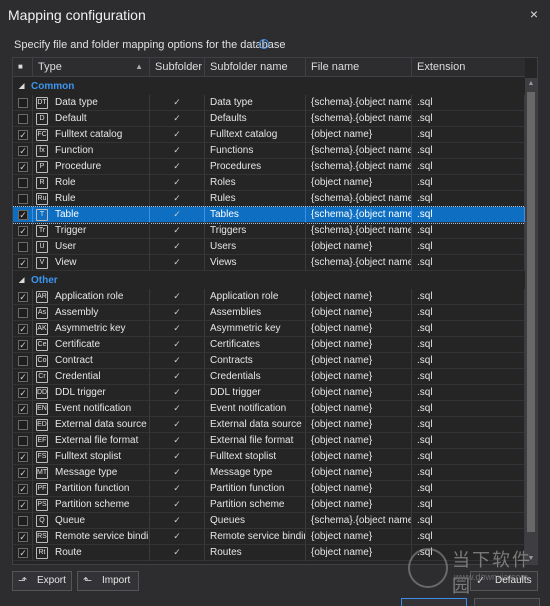  What do you see at coordinates (504, 581) in the screenshot?
I see `defaults-button: ✓ Defaults` at bounding box center [504, 581].